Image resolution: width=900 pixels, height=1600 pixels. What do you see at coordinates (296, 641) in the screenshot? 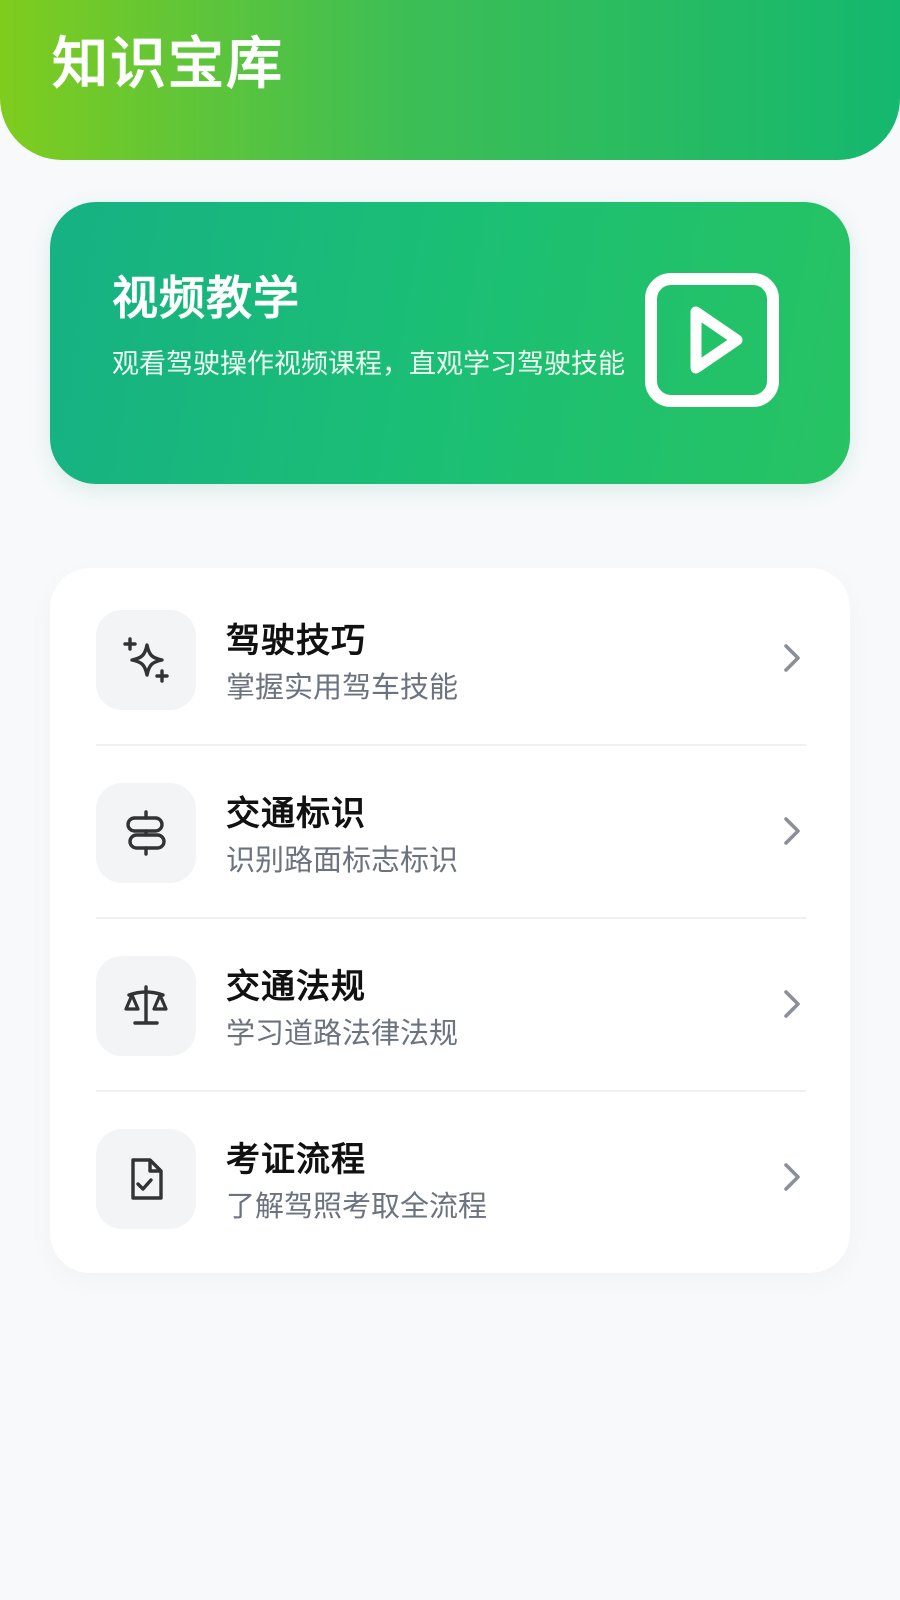
I see `menu-item-title: 驾驶技巧` at bounding box center [296, 641].